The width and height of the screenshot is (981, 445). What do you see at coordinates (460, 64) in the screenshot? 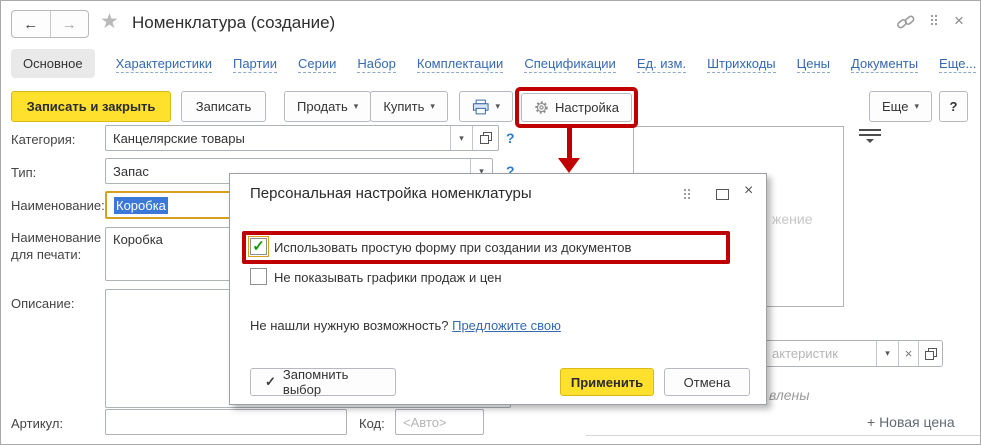
I see `tab-komplektacii: Комплектации` at bounding box center [460, 64].